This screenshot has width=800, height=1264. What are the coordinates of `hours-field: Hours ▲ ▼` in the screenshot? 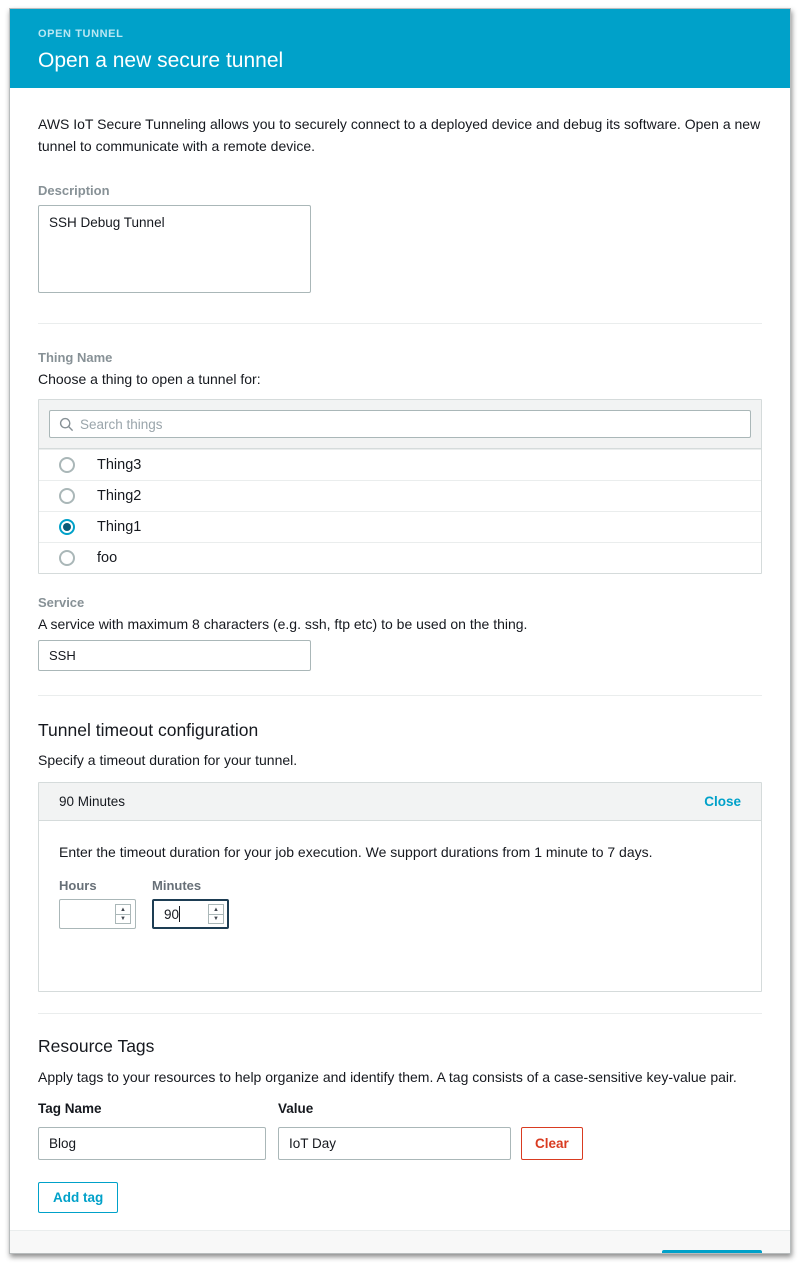 It's located at (97, 904).